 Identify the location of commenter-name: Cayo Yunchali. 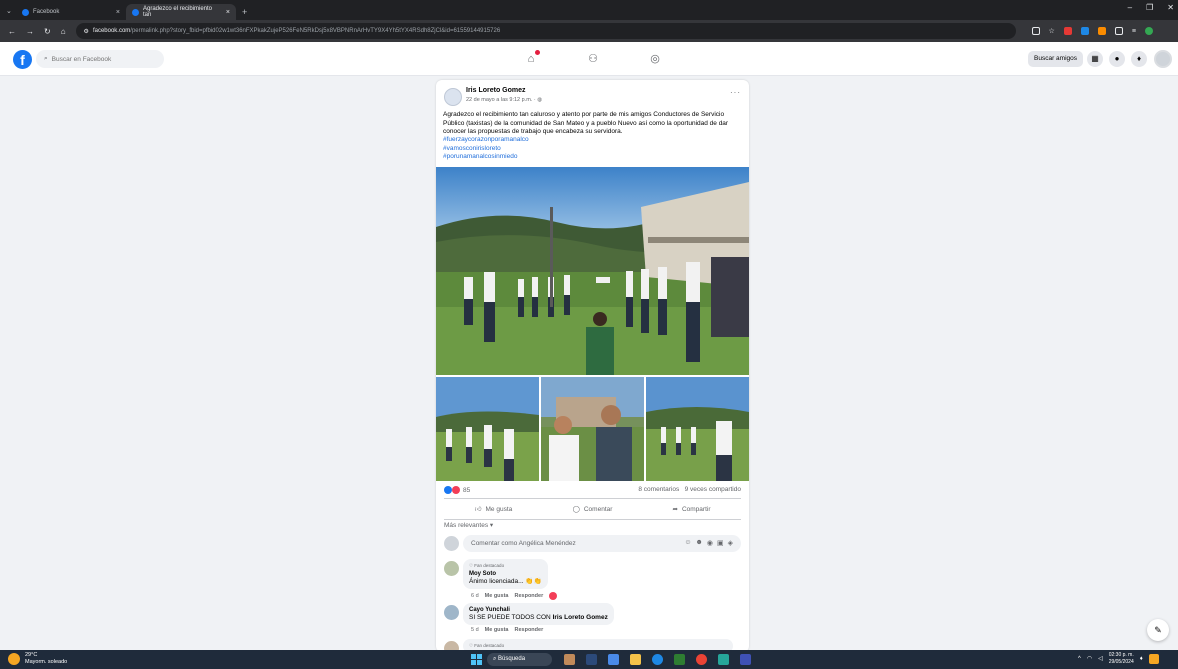
(538, 610).